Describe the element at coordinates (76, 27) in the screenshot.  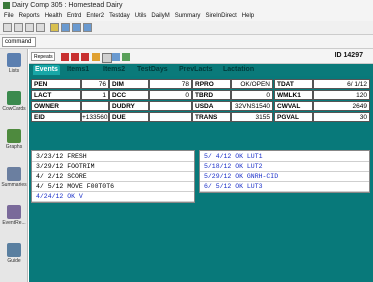
I see `grid-icon` at that location.